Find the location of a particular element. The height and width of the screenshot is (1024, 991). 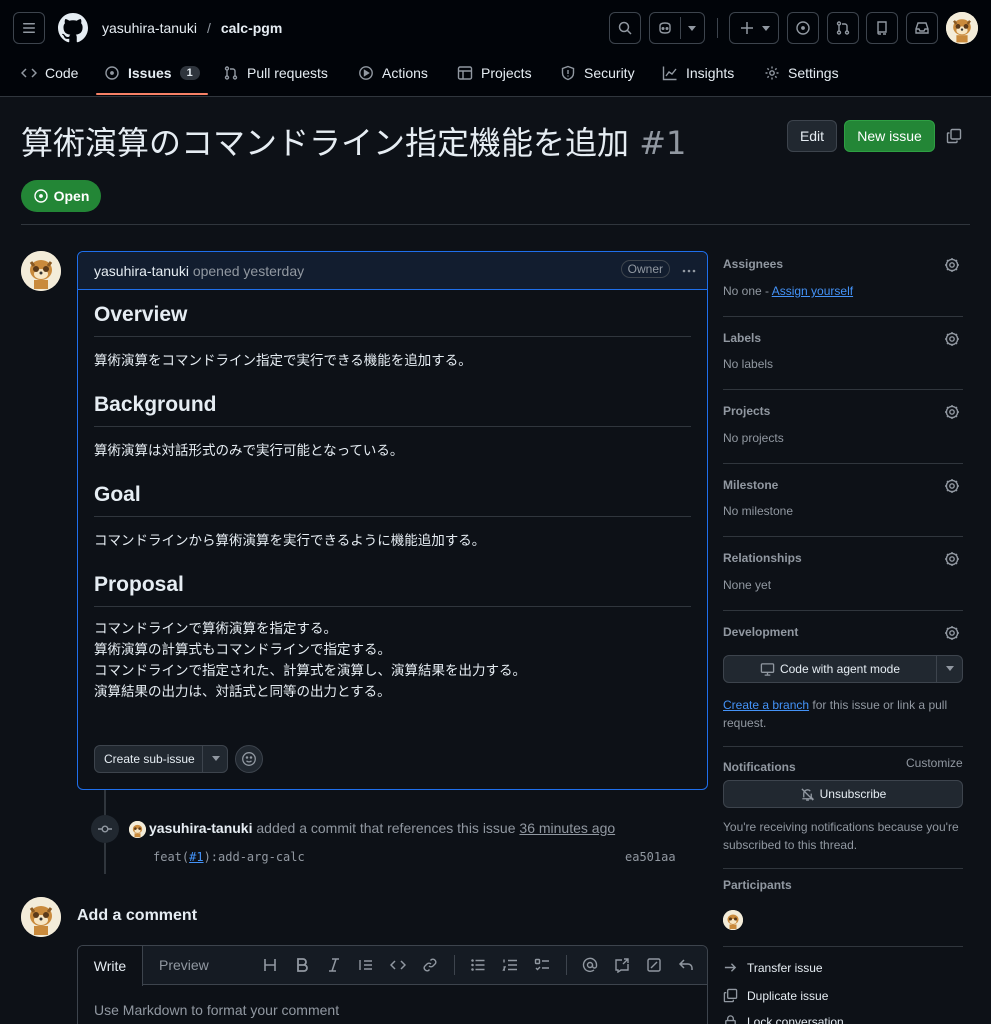

author-avatar is located at coordinates (41, 271).